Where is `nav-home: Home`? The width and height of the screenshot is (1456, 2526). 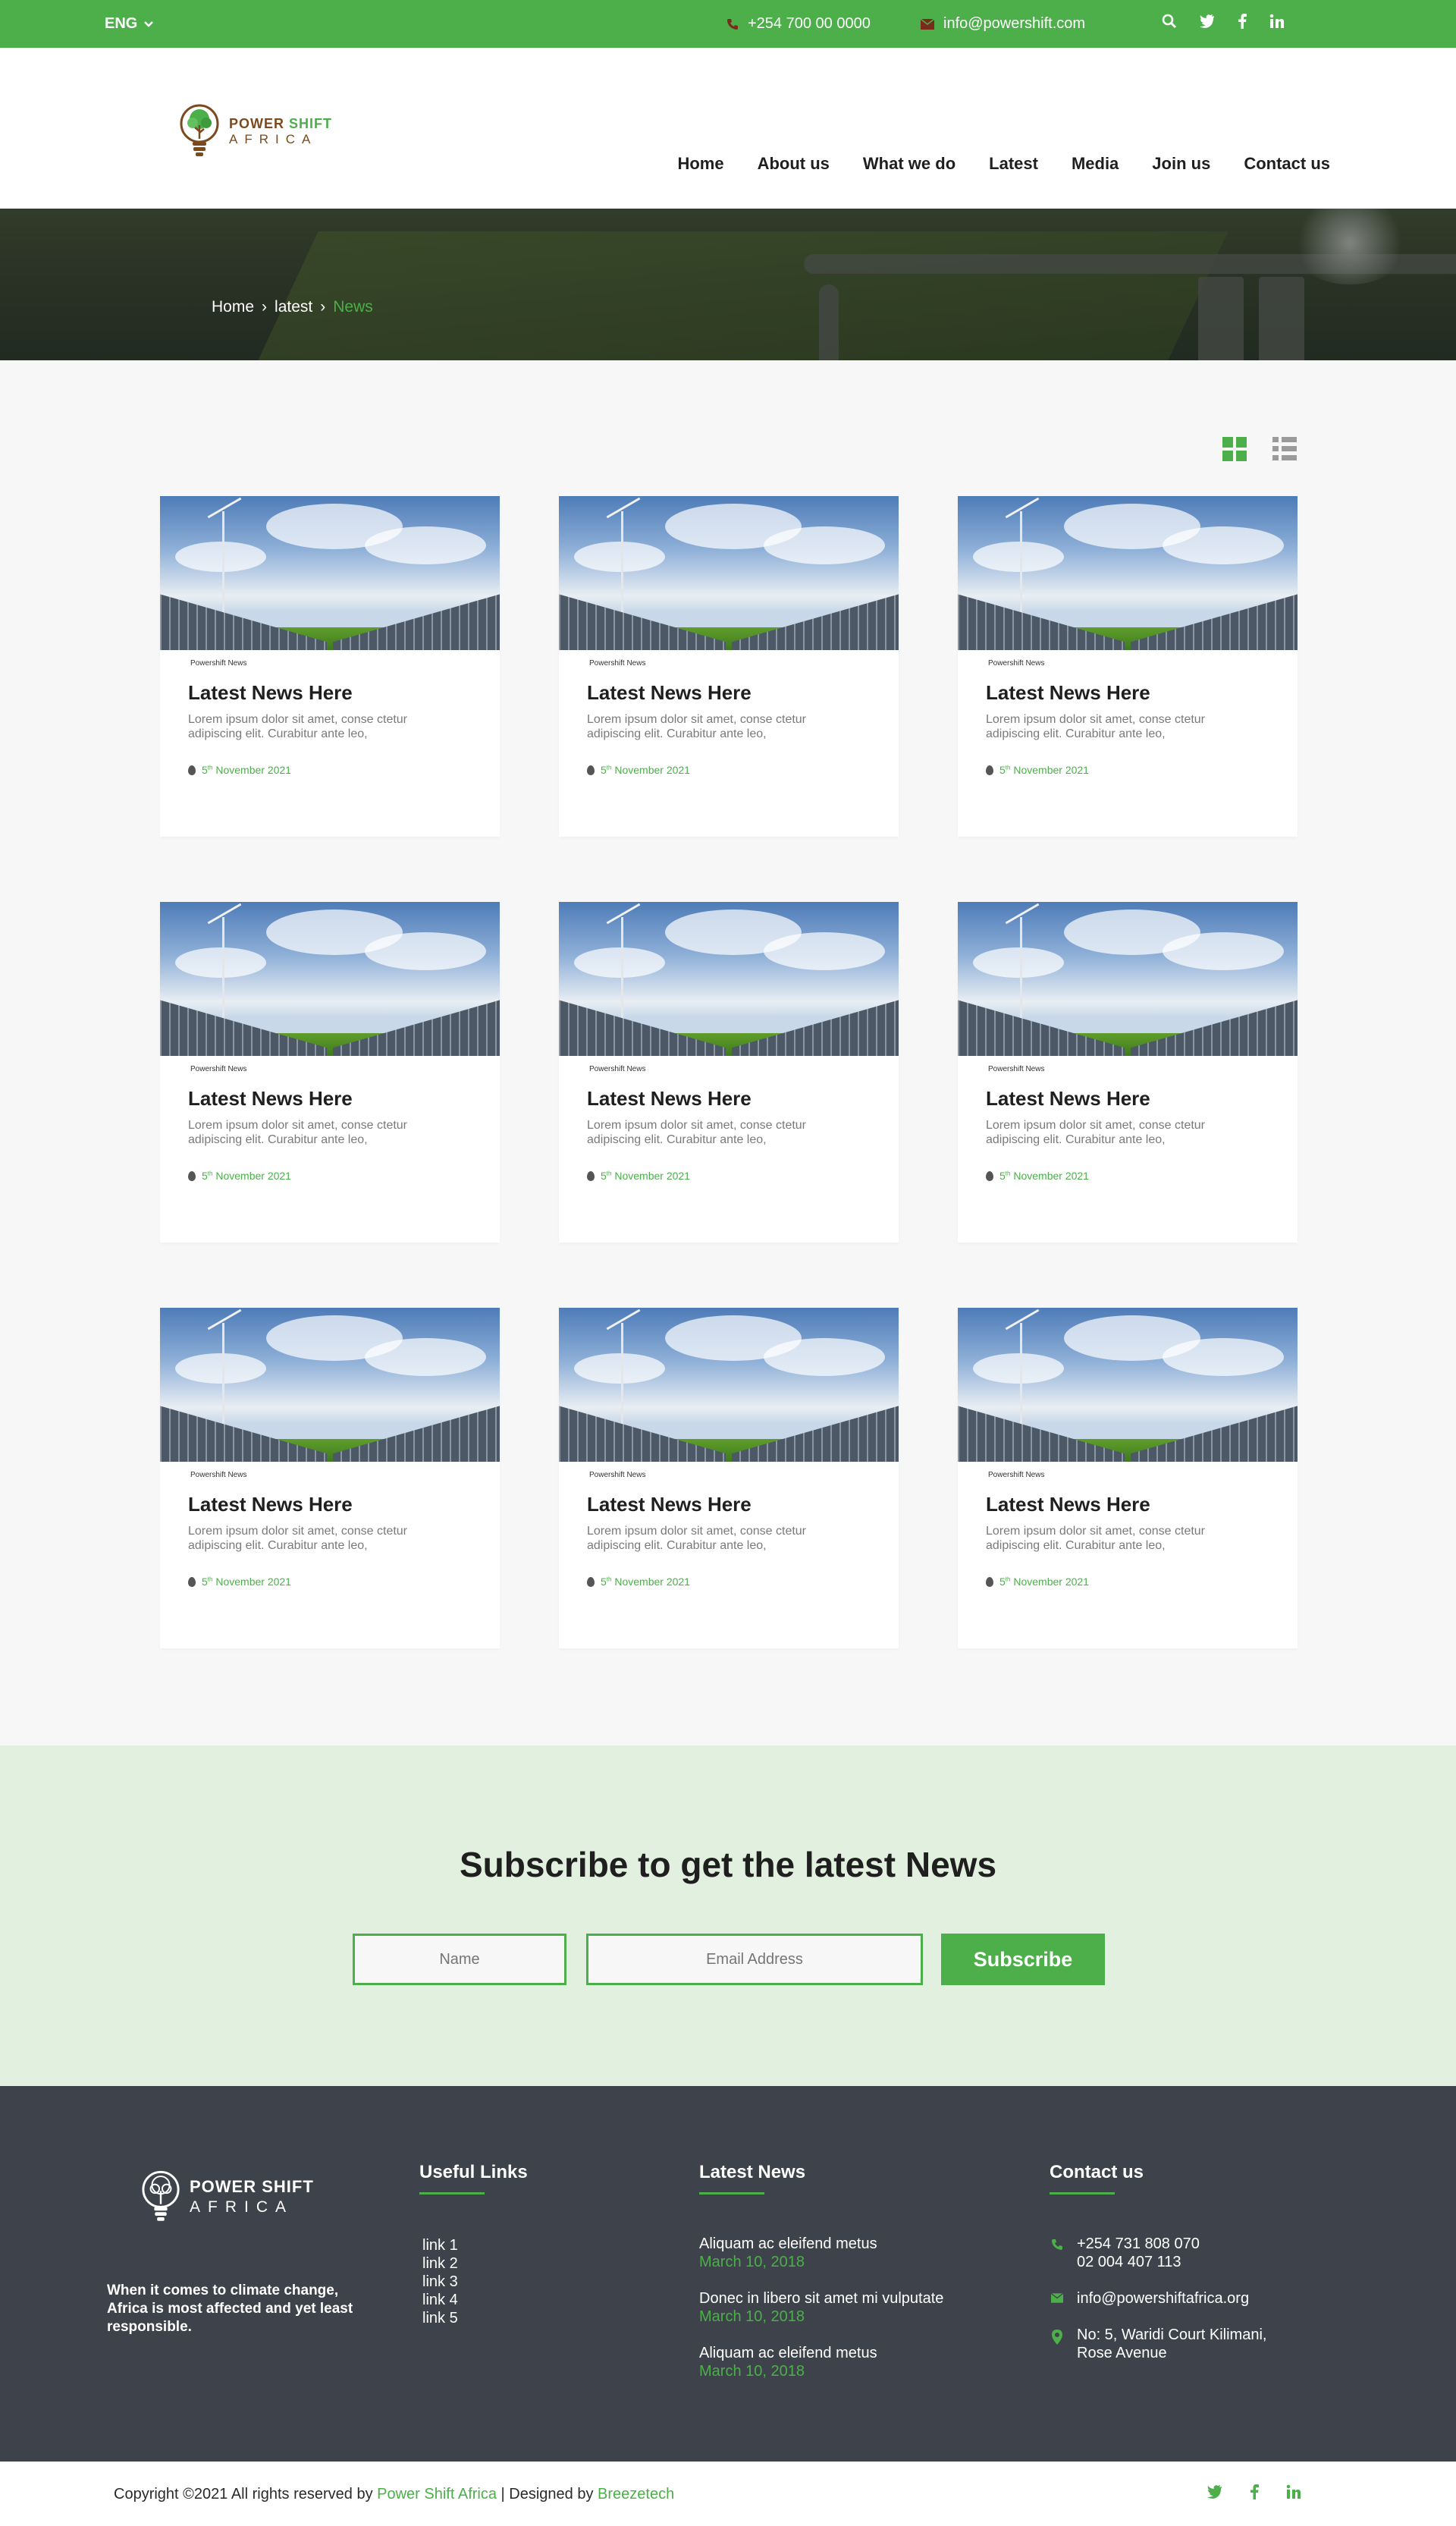 nav-home: Home is located at coordinates (700, 164).